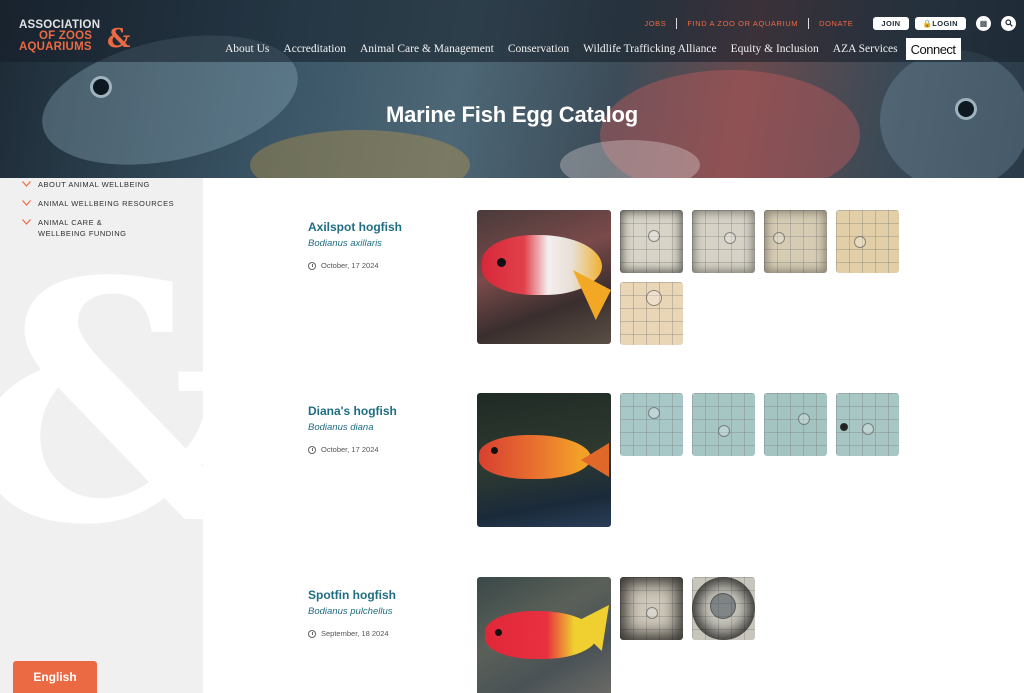 This screenshot has width=1024, height=693. What do you see at coordinates (247, 49) in the screenshot?
I see `nav-about-us: About Us` at bounding box center [247, 49].